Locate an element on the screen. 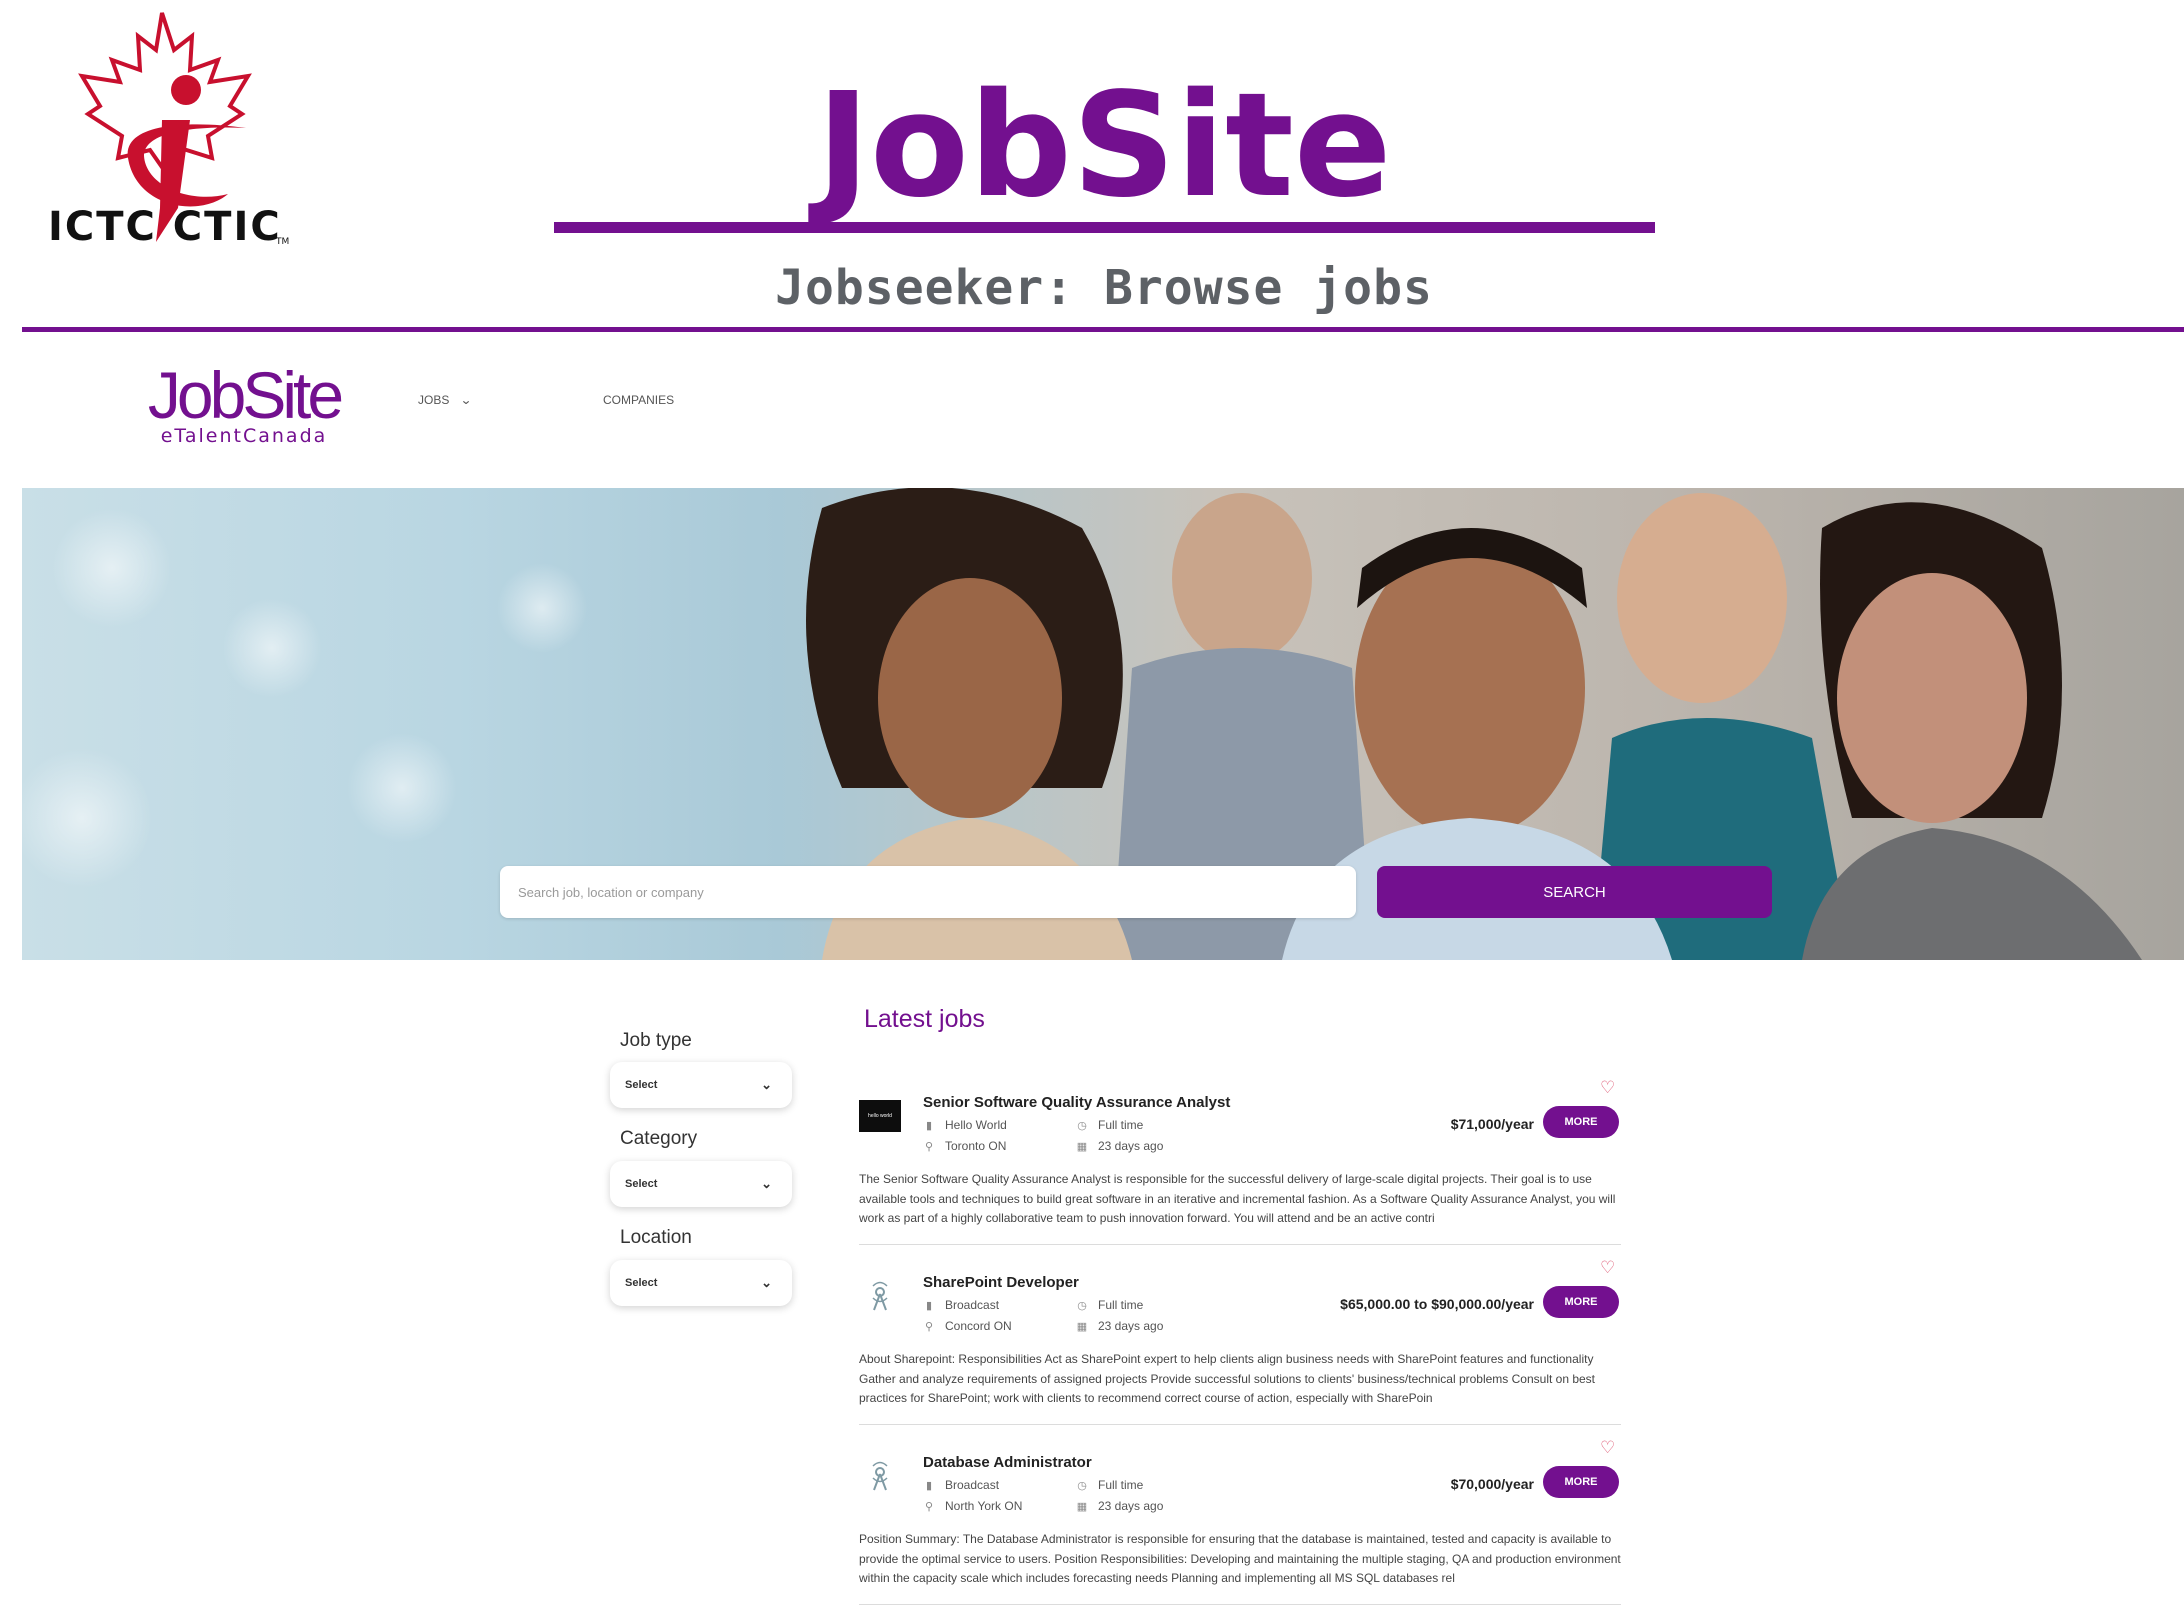 The width and height of the screenshot is (2184, 1624). job-location: ⚲ Concord ON is located at coordinates (968, 1326).